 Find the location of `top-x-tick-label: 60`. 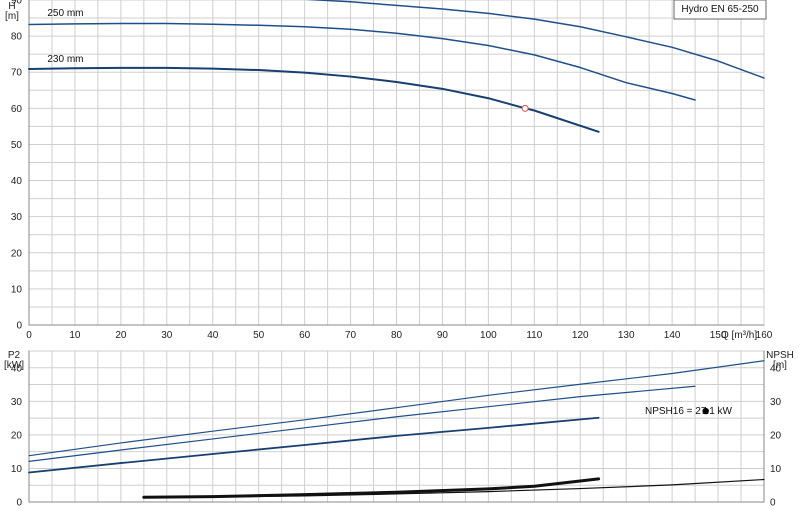

top-x-tick-label: 60 is located at coordinates (305, 335).